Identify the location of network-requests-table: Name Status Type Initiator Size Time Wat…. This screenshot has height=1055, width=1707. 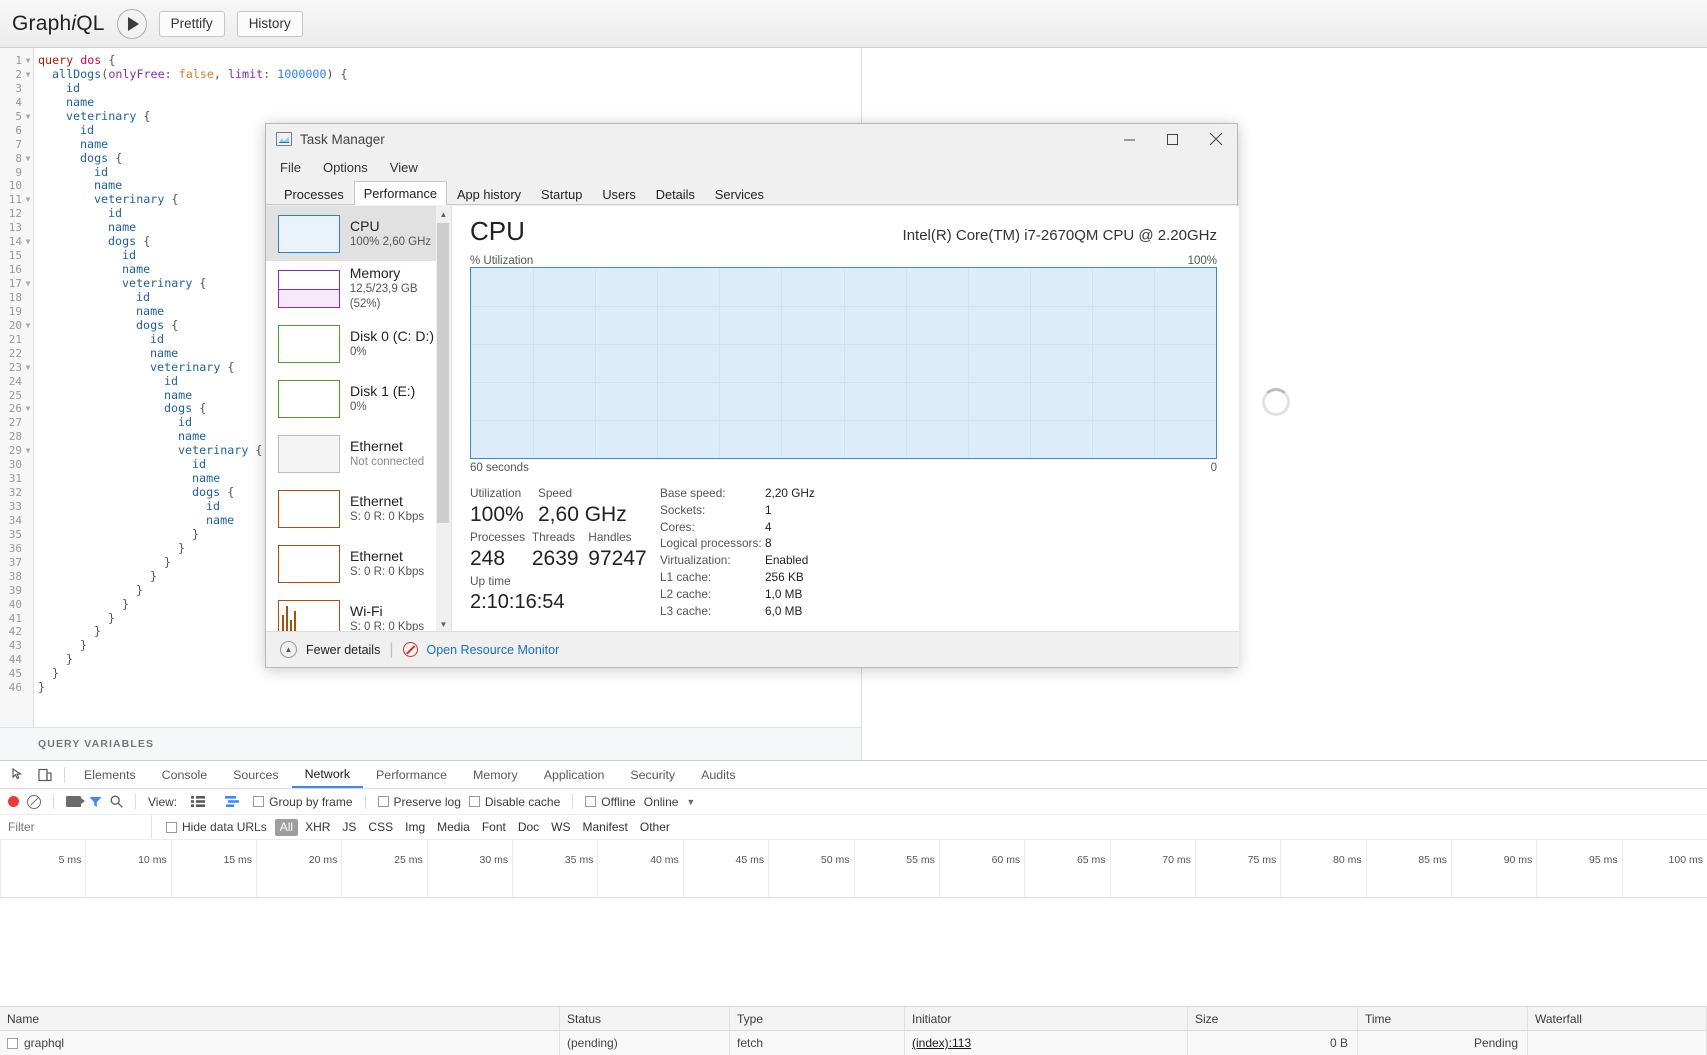
(853, 1030).